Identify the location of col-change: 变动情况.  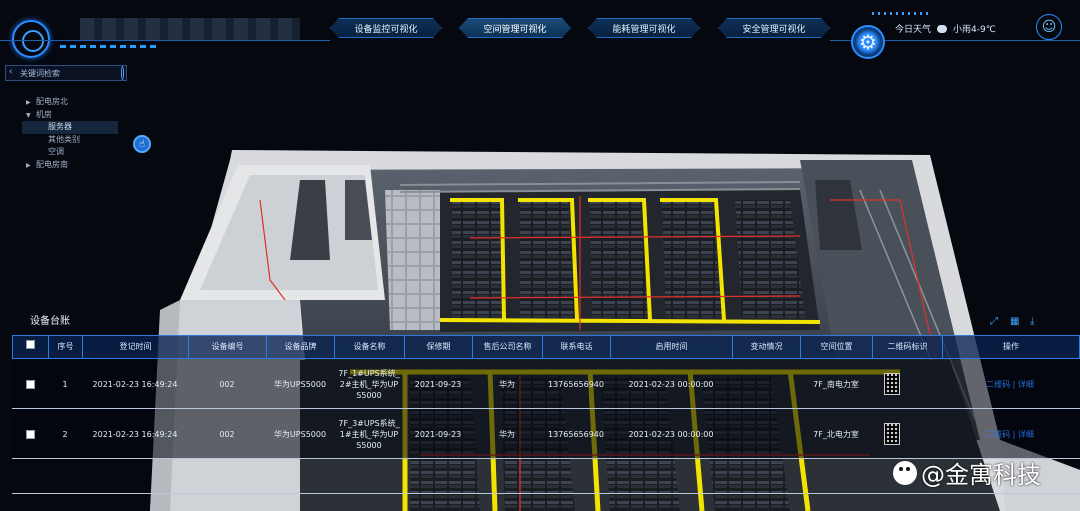
(767, 347).